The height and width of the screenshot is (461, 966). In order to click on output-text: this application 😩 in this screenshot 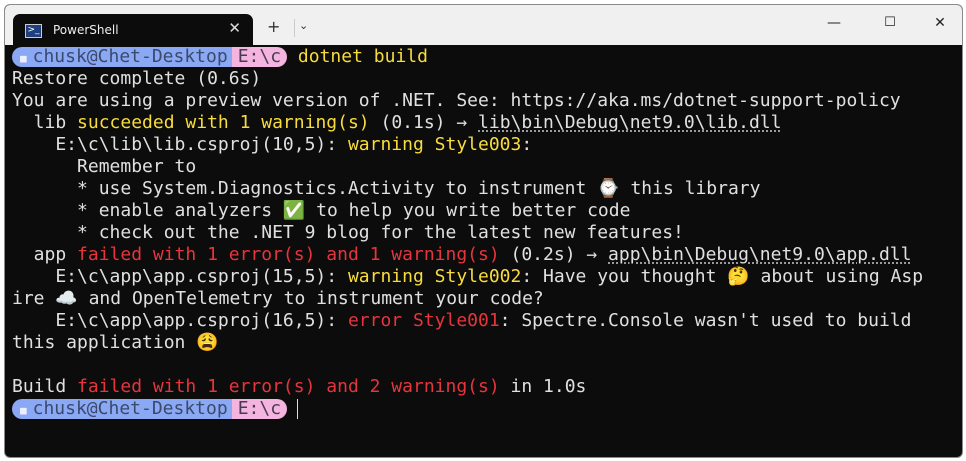, I will do `click(115, 342)`.